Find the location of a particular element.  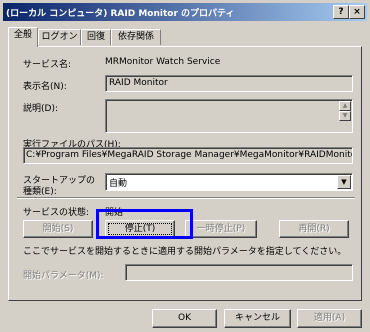

divider is located at coordinates (186, 198).